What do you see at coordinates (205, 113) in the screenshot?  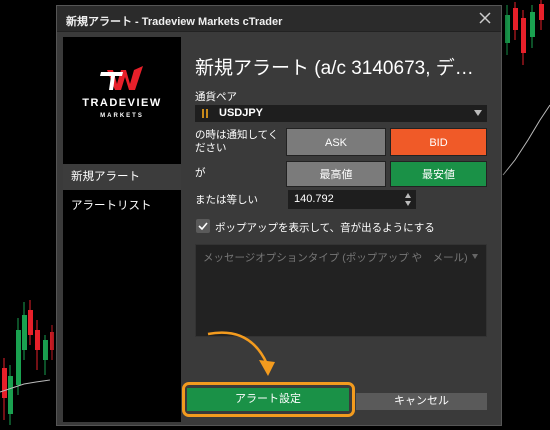 I see `drag-handle-icon` at bounding box center [205, 113].